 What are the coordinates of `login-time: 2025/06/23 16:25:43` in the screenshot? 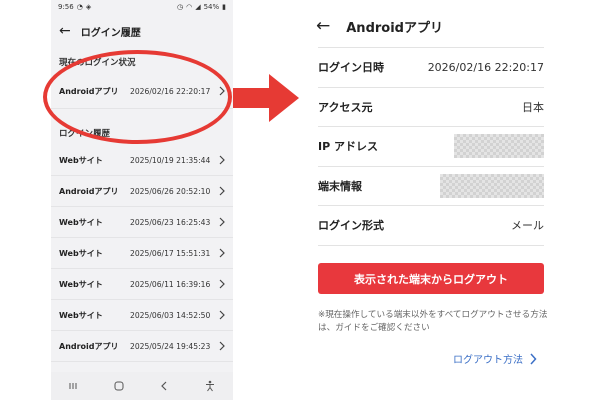 It's located at (170, 222).